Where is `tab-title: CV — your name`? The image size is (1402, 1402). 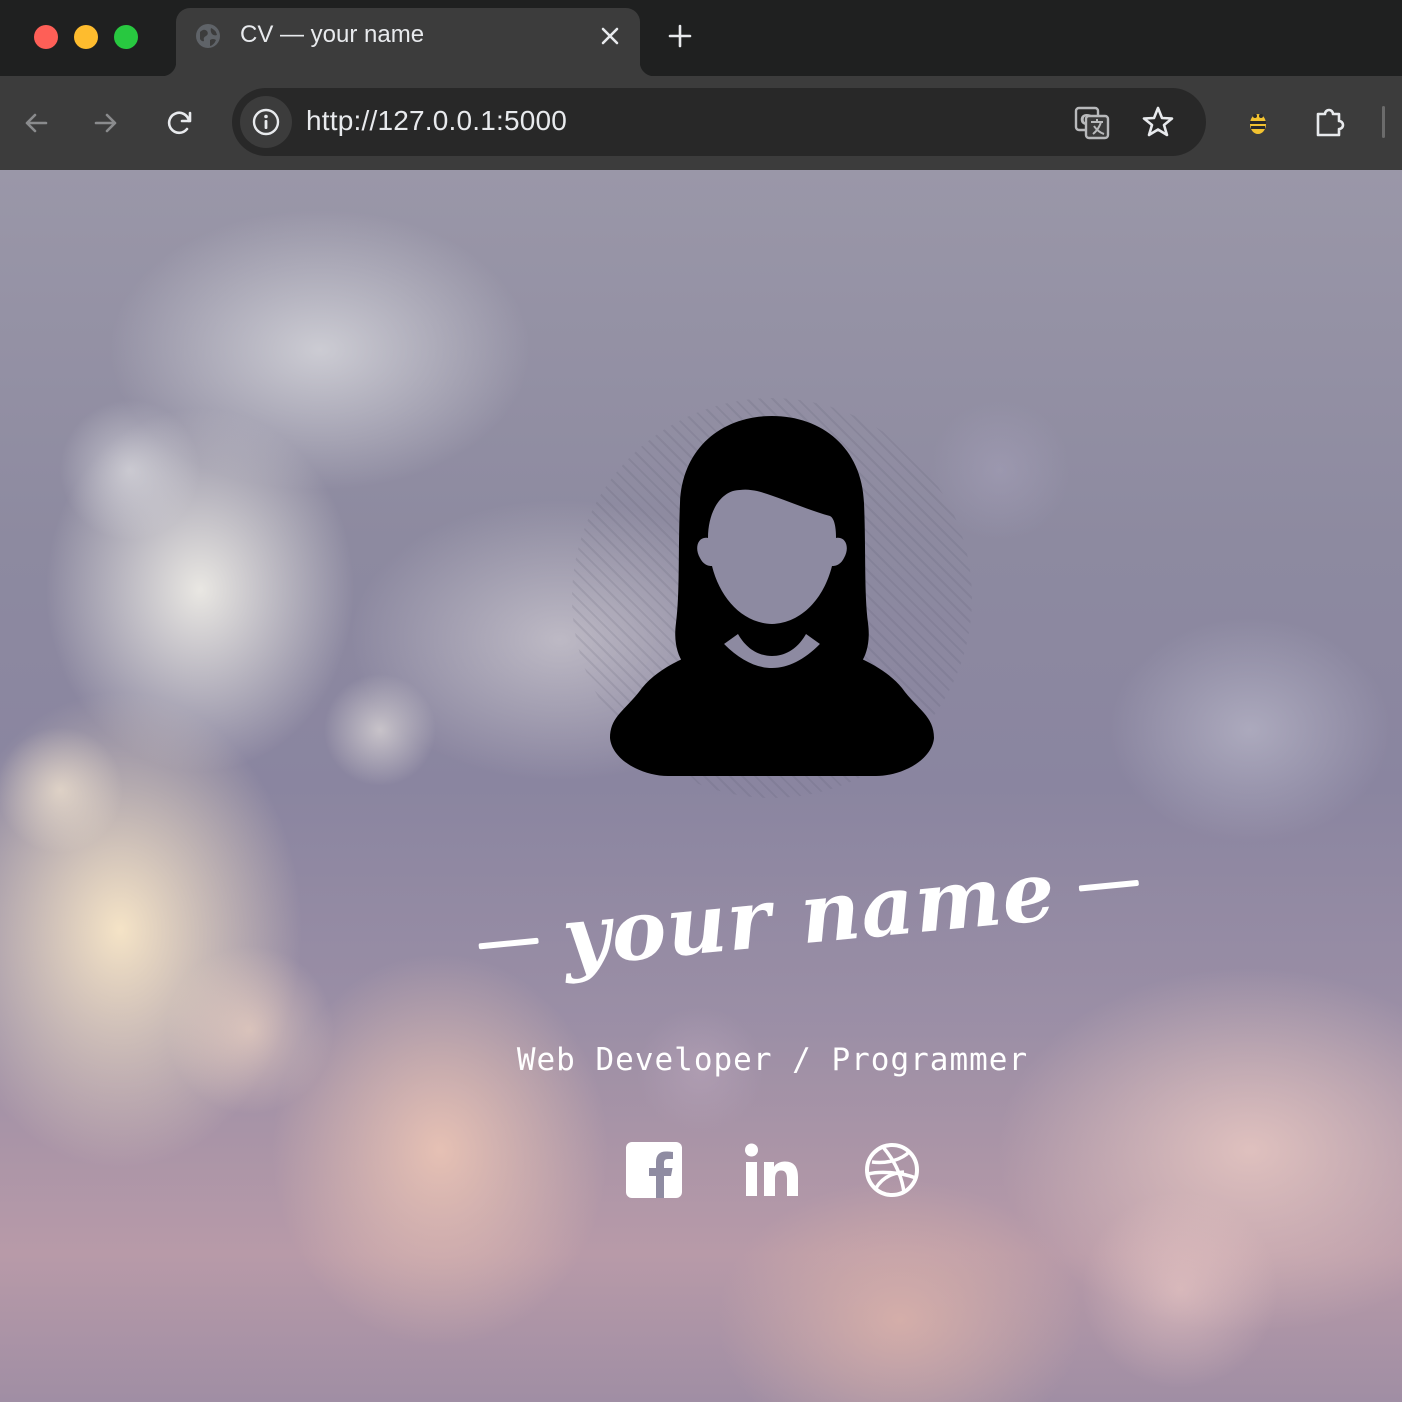 tab-title: CV — your name is located at coordinates (332, 34).